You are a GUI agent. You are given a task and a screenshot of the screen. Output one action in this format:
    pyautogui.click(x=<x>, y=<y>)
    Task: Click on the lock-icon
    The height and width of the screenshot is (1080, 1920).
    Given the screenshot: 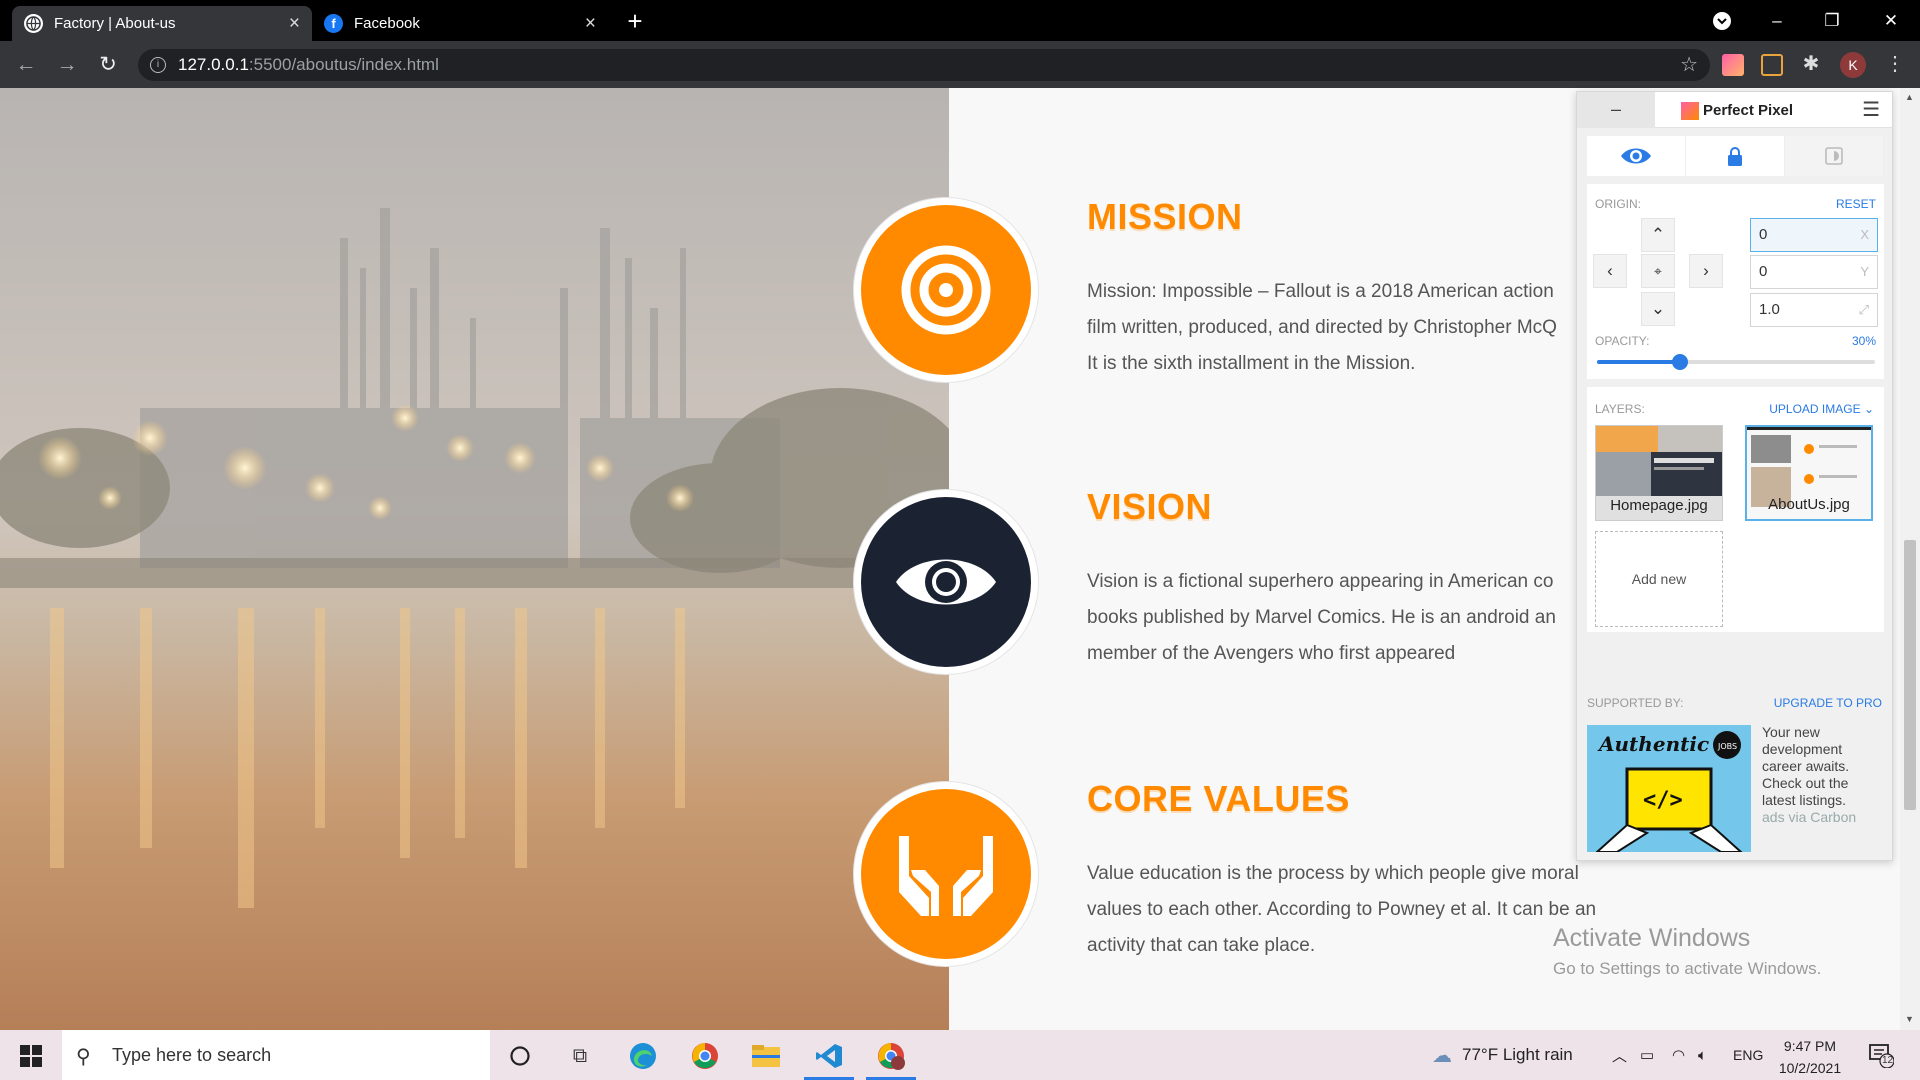 What is the action you would take?
    pyautogui.click(x=1735, y=156)
    